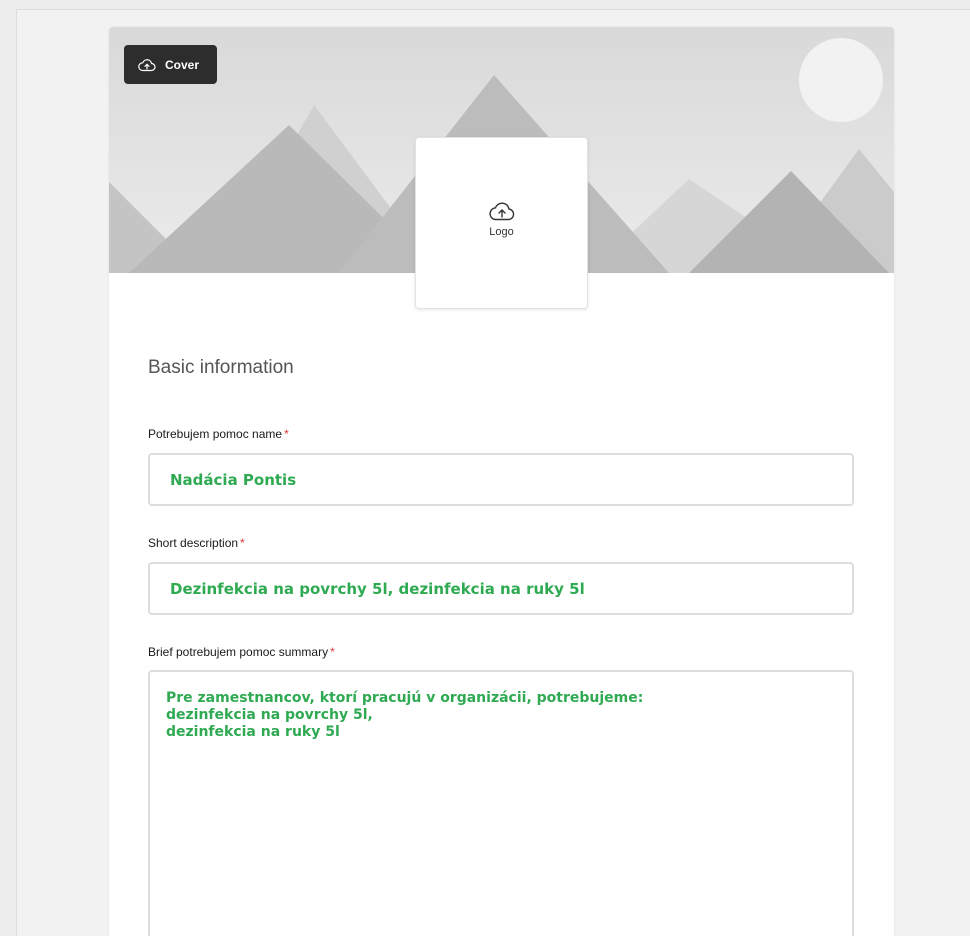  What do you see at coordinates (233, 479) in the screenshot?
I see `name-input-value: Nadácia Pontis` at bounding box center [233, 479].